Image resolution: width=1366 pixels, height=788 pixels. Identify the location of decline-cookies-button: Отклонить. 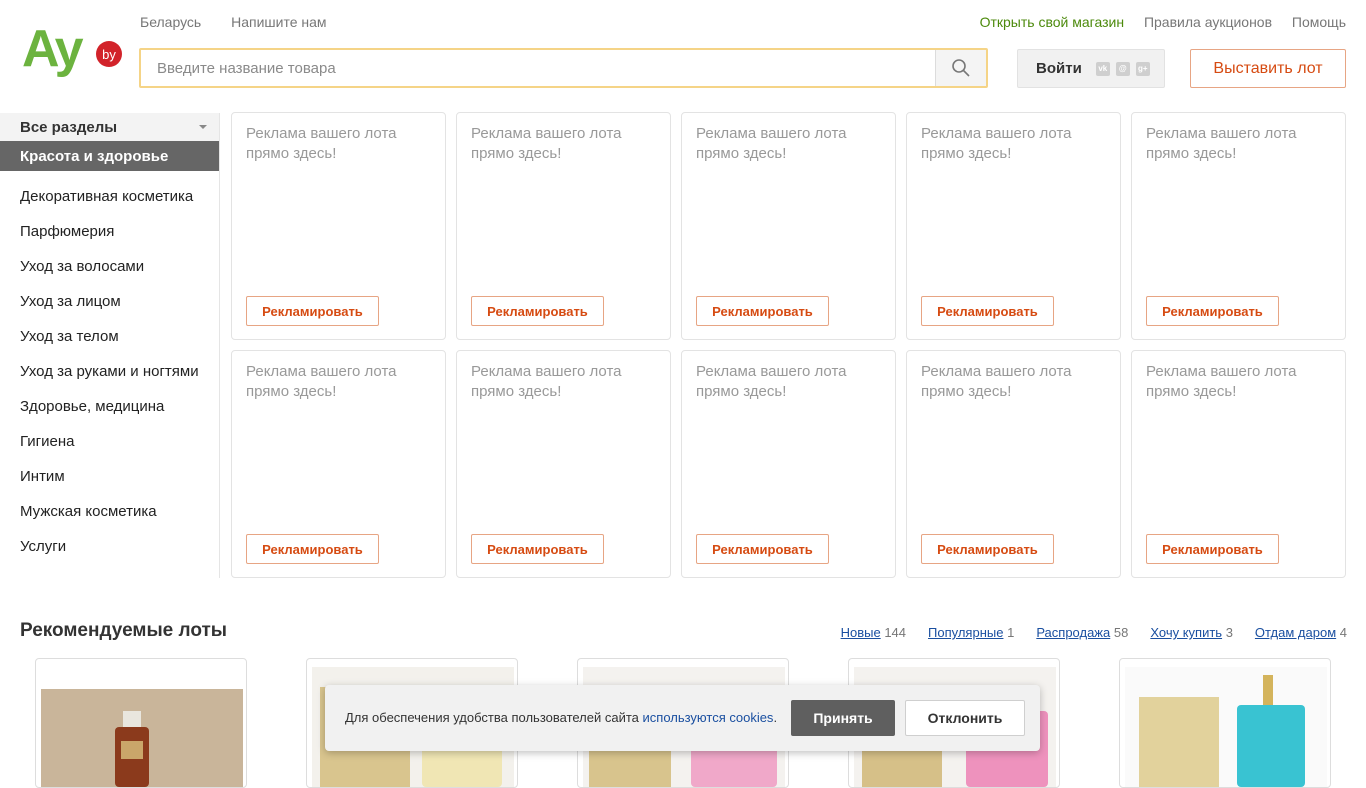
(965, 718).